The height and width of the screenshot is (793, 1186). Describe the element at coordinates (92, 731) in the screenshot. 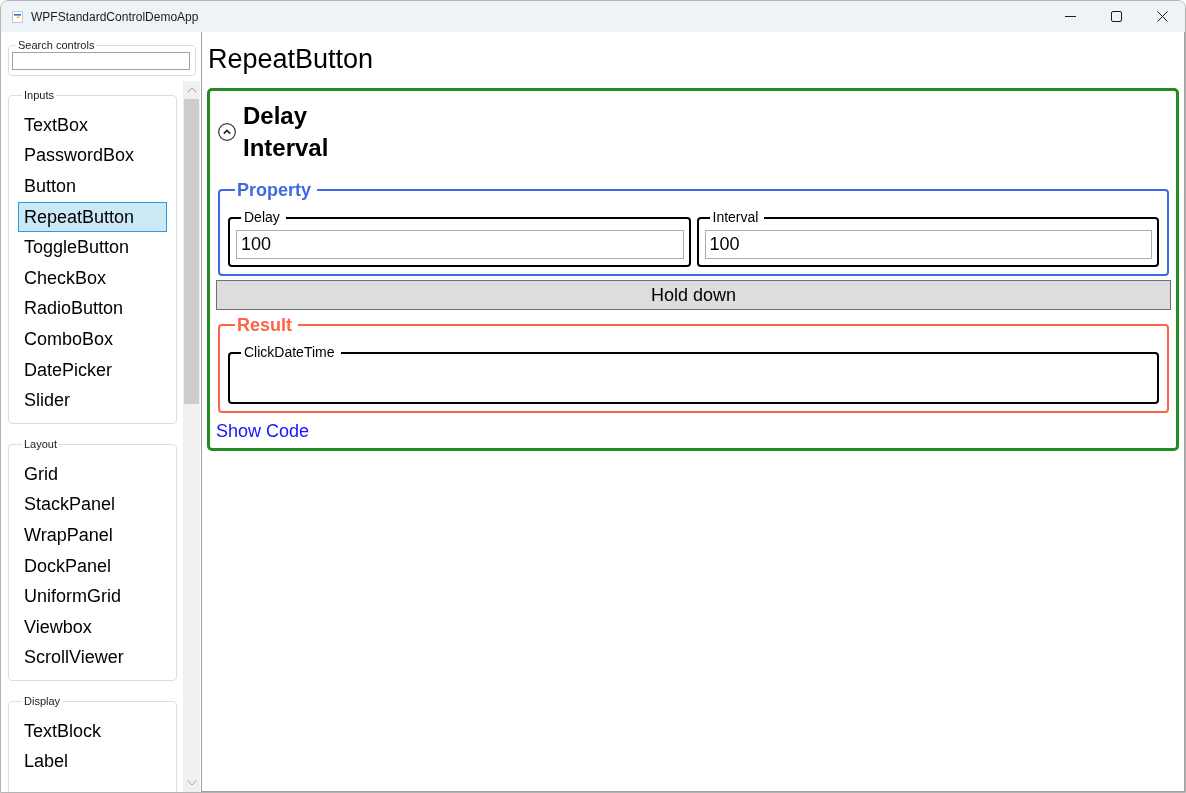

I see `sidebar-item: TextBlock` at that location.